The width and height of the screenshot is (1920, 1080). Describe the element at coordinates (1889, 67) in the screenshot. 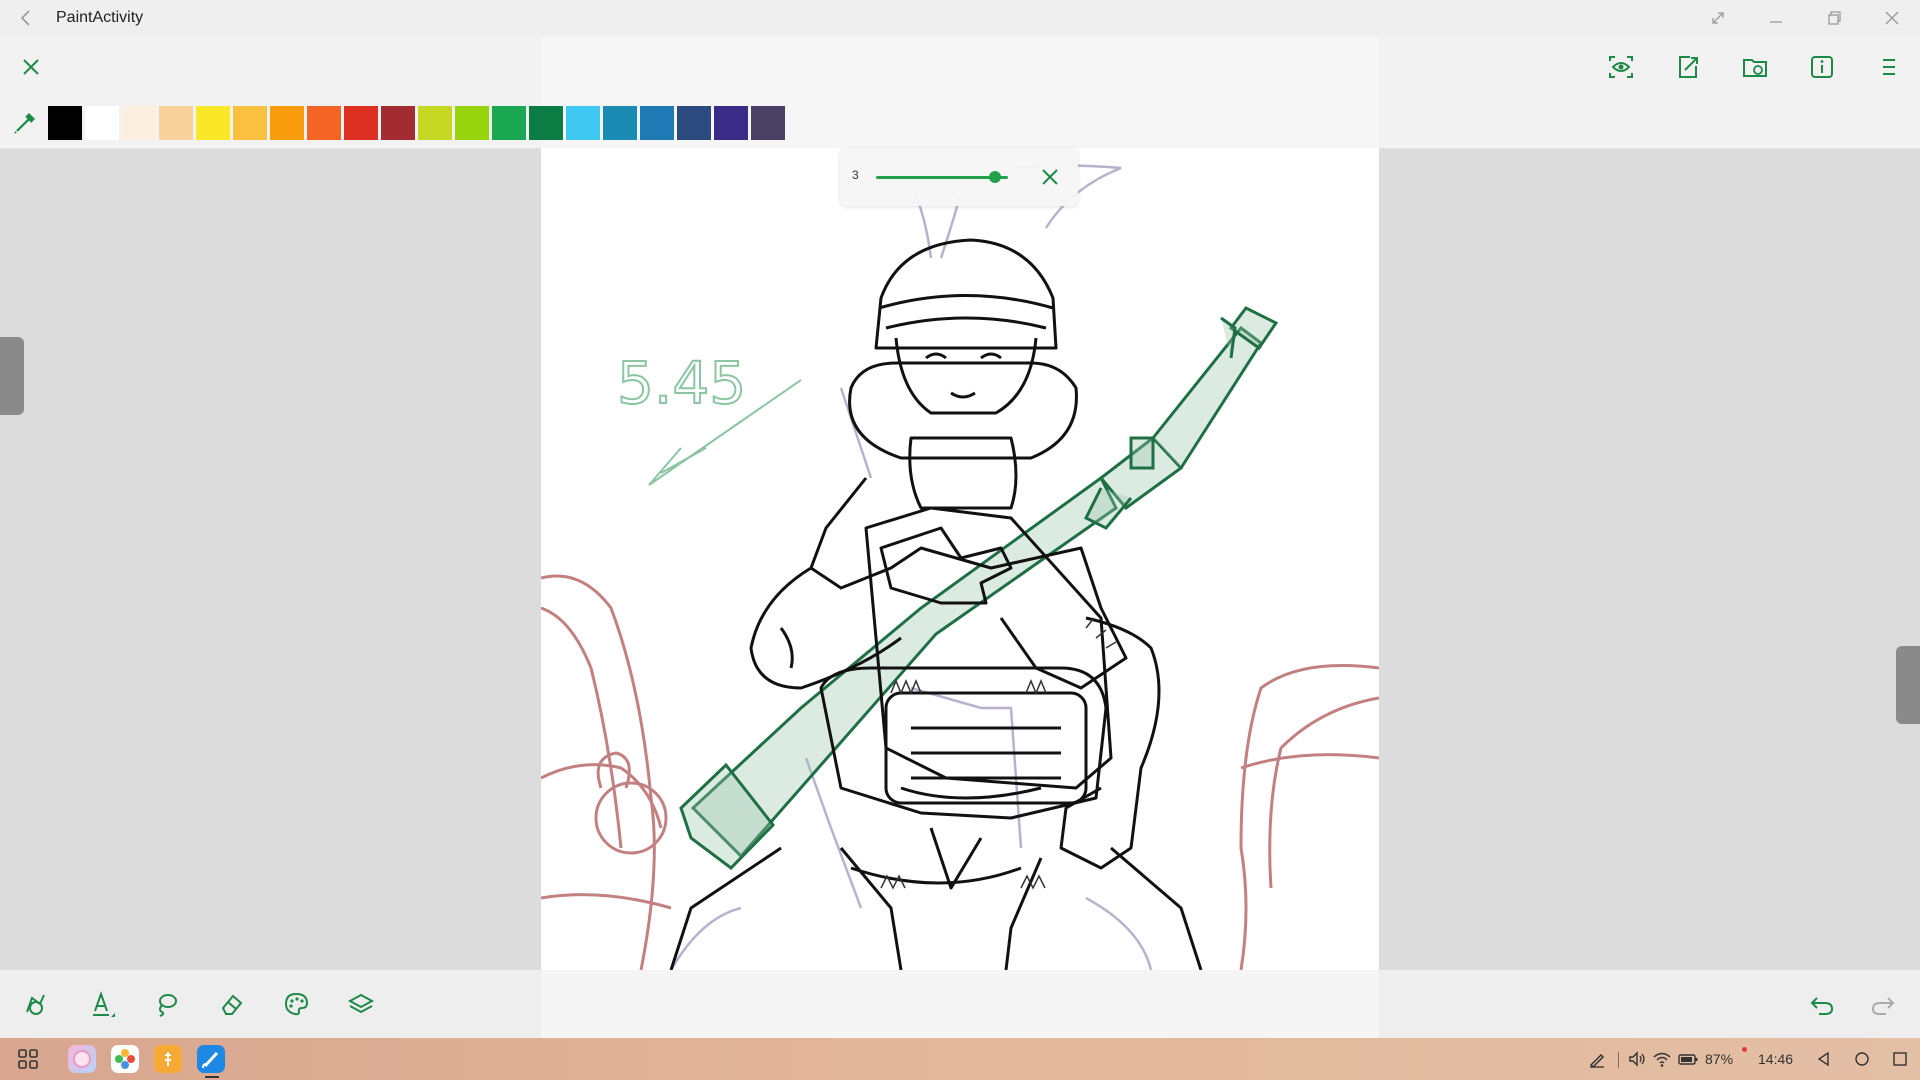

I see `menu-icon` at that location.